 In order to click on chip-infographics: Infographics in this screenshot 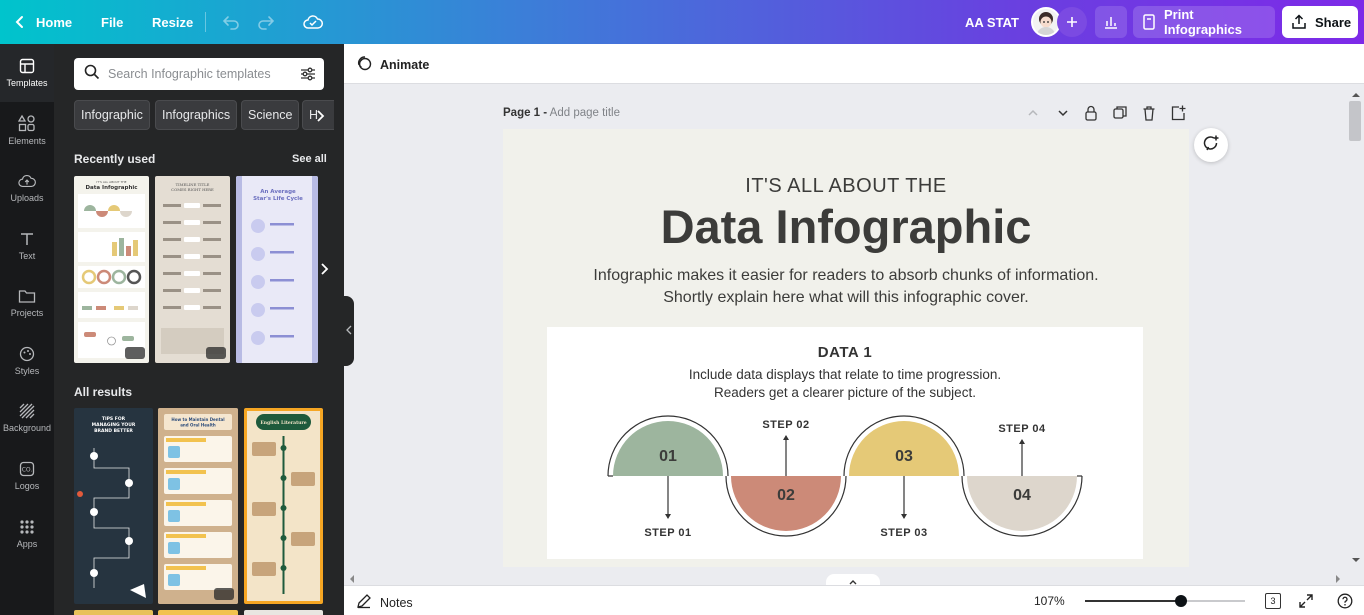, I will do `click(196, 115)`.